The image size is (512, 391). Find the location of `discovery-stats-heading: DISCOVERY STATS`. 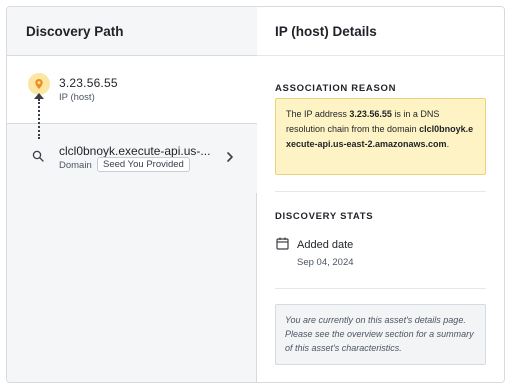

discovery-stats-heading: DISCOVERY STATS is located at coordinates (324, 216).